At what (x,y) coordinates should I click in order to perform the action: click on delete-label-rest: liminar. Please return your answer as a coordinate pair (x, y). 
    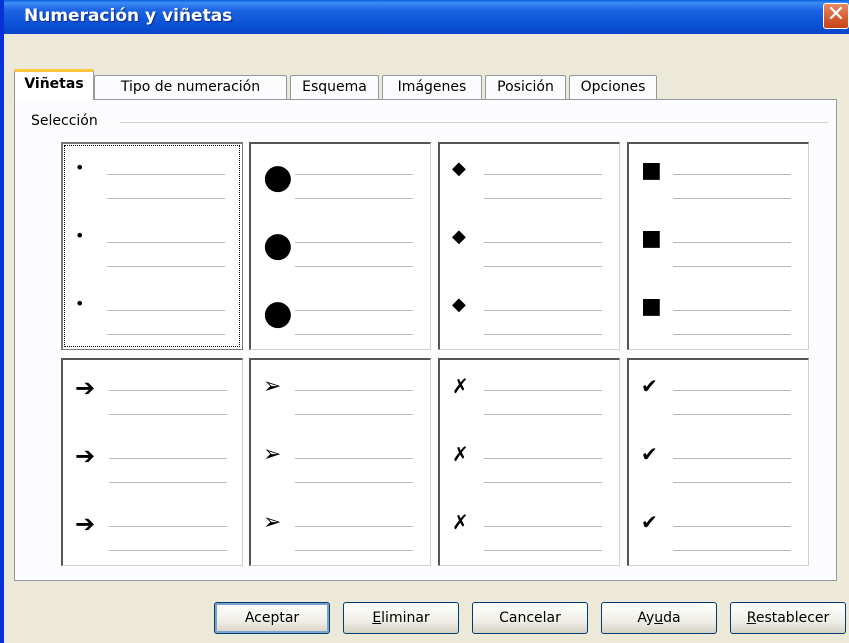
    Looking at the image, I should click on (405, 618).